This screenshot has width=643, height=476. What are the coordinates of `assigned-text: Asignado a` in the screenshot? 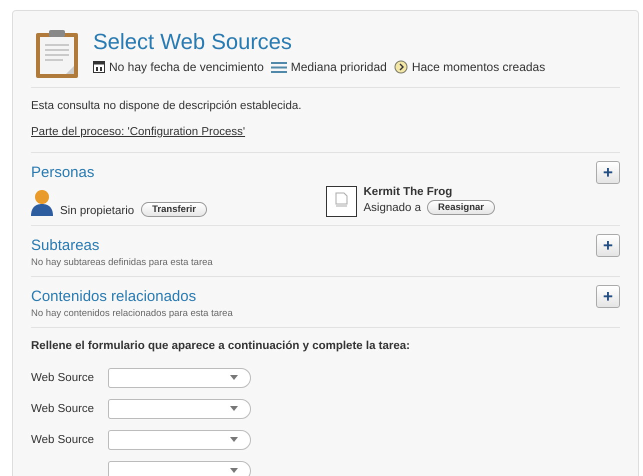 It's located at (393, 208).